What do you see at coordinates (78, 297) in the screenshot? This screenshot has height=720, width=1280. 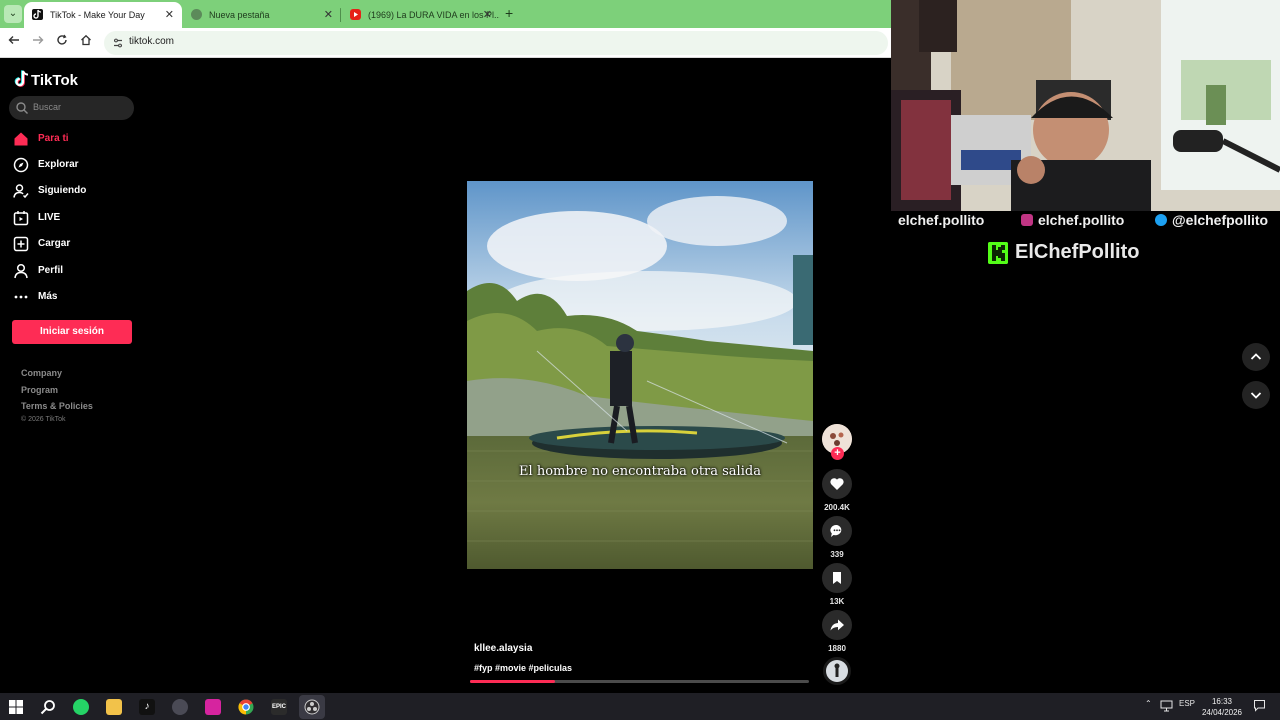 I see `nav-item-mas: Más` at bounding box center [78, 297].